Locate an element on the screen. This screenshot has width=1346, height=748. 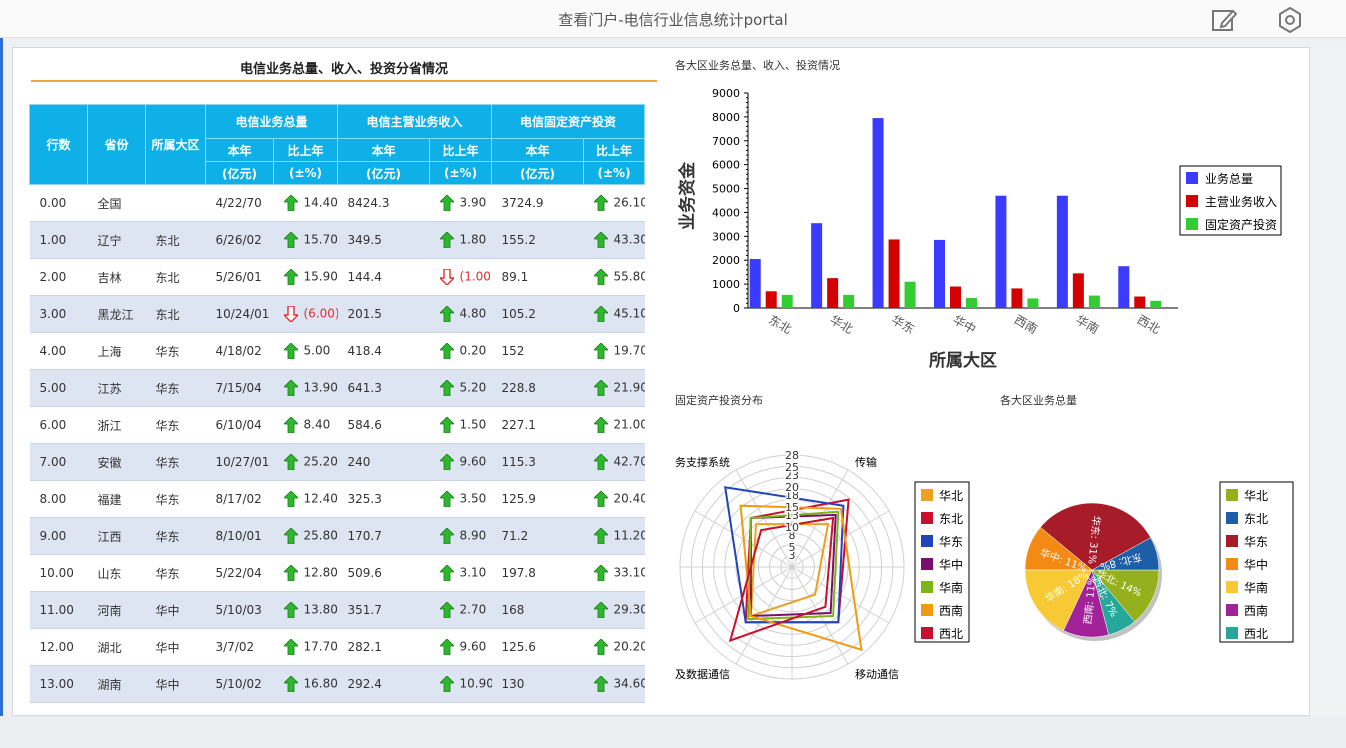
pie-legend-label: 华南 is located at coordinates (1256, 587).